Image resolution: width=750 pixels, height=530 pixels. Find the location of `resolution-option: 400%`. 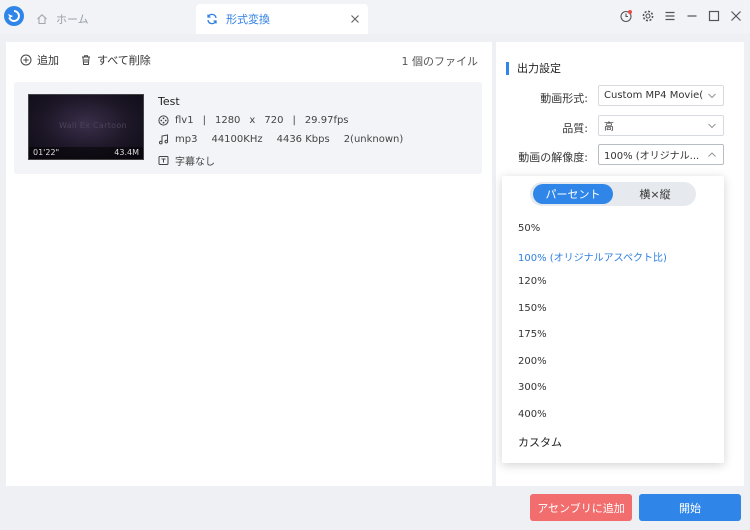

resolution-option: 400% is located at coordinates (532, 414).